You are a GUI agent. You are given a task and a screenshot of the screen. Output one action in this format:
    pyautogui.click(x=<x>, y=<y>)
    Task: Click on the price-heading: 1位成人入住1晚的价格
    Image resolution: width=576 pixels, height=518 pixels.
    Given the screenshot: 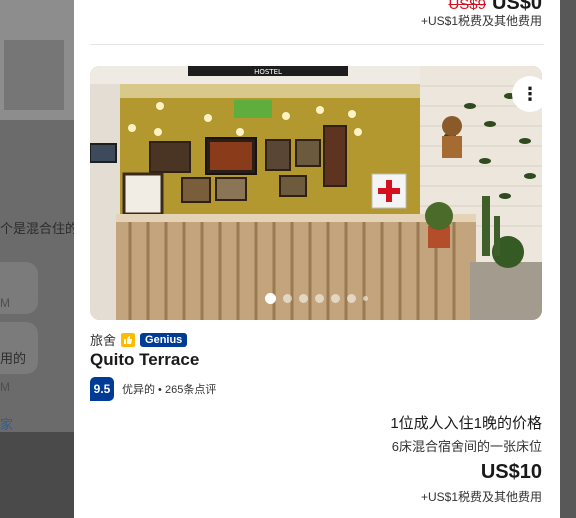 What is the action you would take?
    pyautogui.click(x=466, y=423)
    